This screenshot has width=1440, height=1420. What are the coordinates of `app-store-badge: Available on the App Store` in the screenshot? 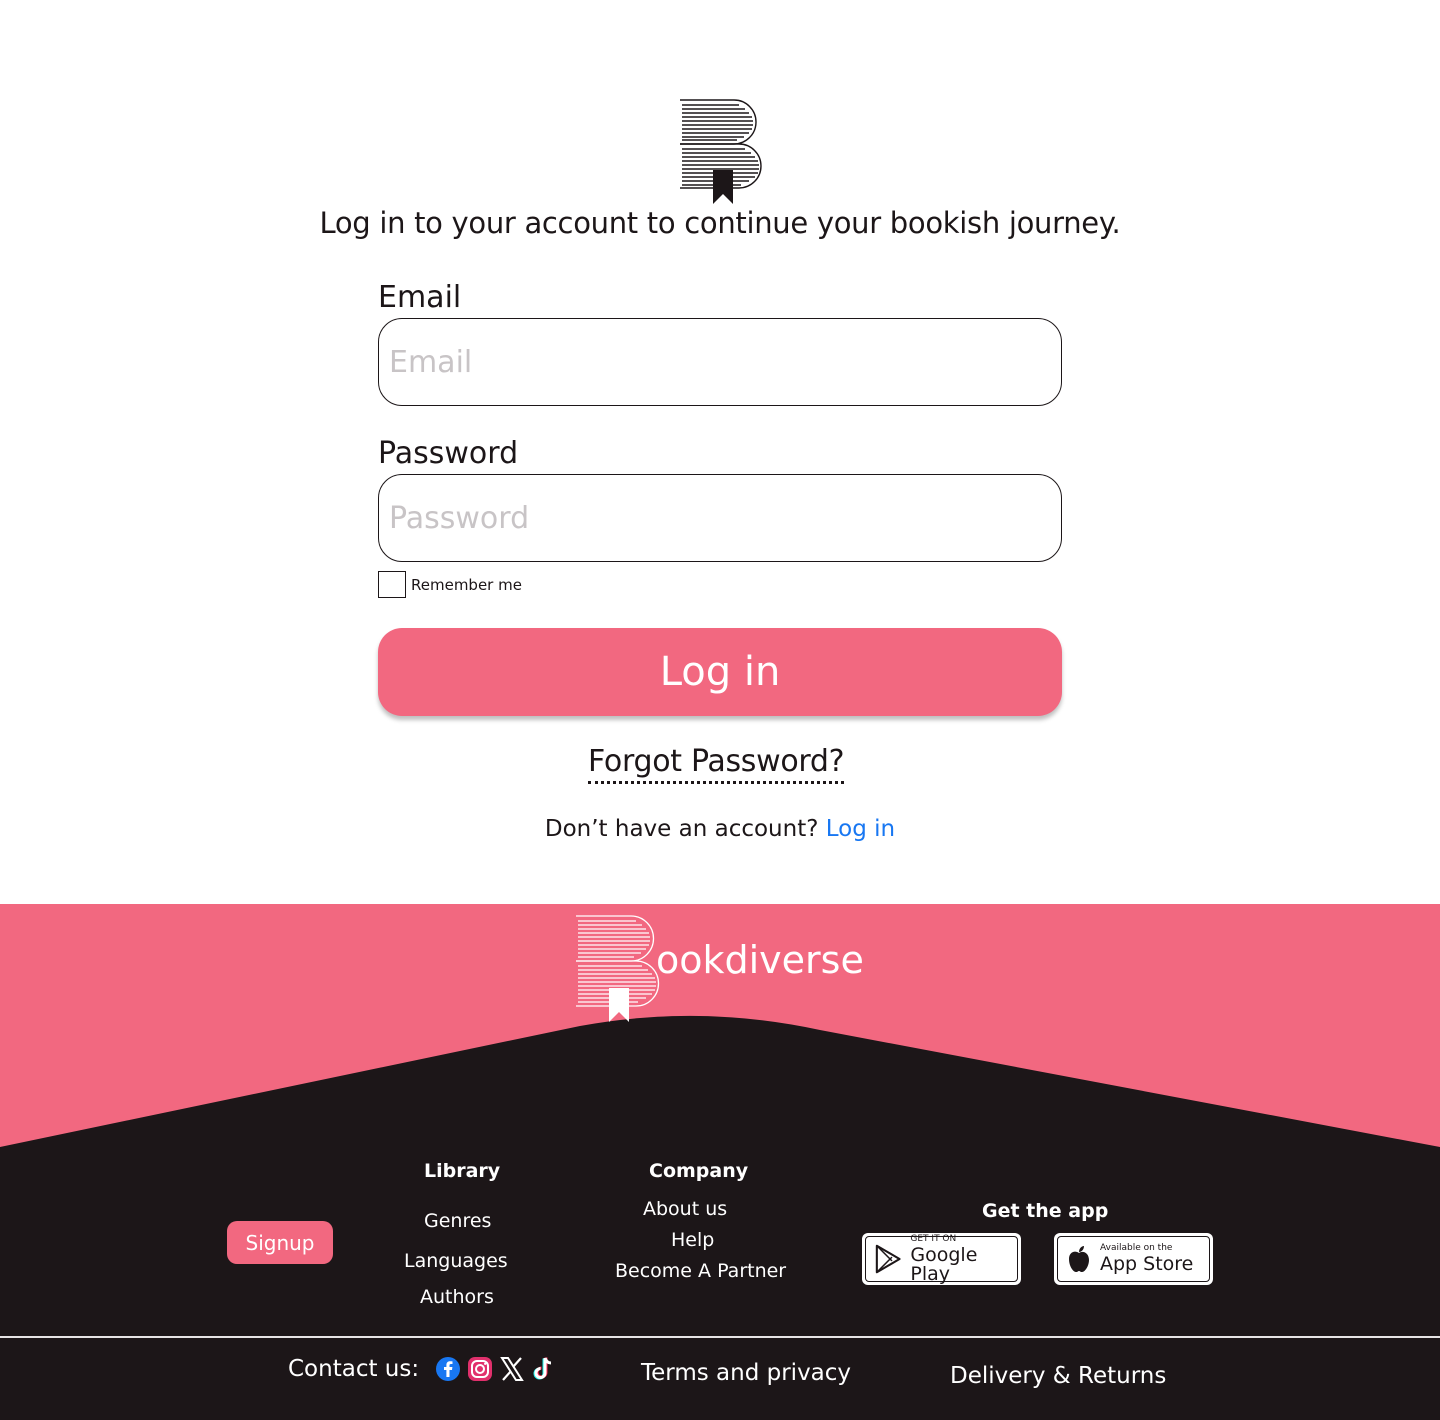 It's located at (1133, 1259).